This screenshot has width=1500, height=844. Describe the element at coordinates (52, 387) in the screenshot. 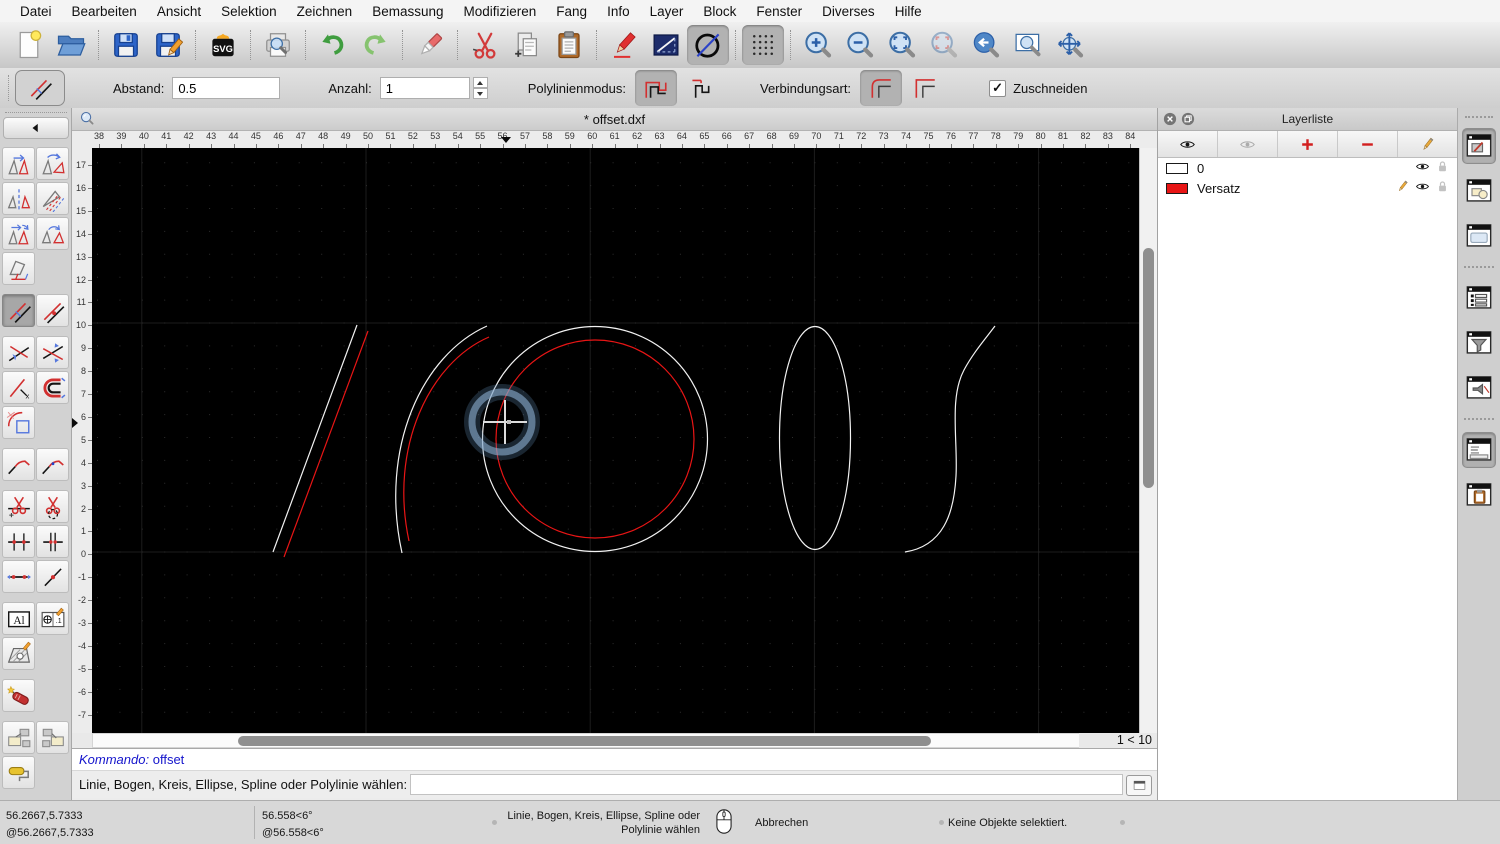

I see `clip-tool-button` at that location.